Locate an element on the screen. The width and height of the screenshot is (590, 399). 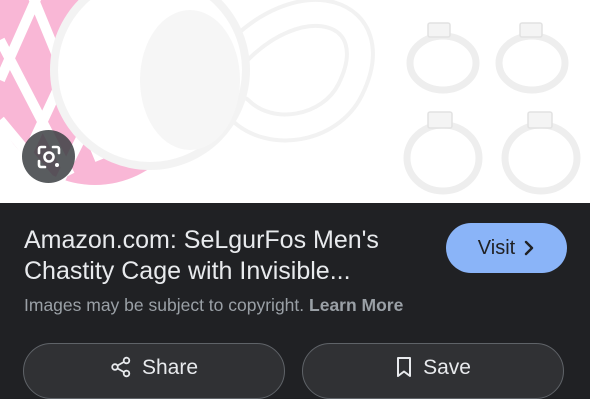
visit-label: Visit is located at coordinates (496, 247).